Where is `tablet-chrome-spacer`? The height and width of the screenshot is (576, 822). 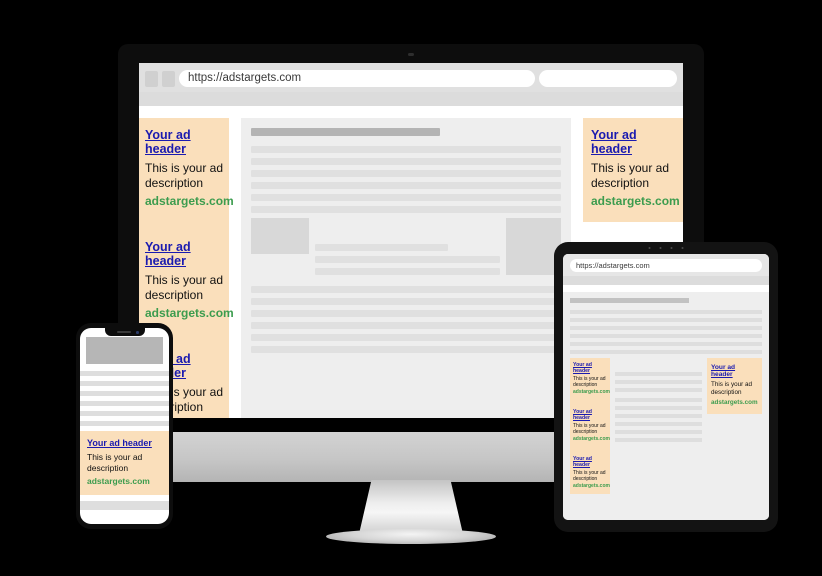
tablet-chrome-spacer is located at coordinates (666, 288).